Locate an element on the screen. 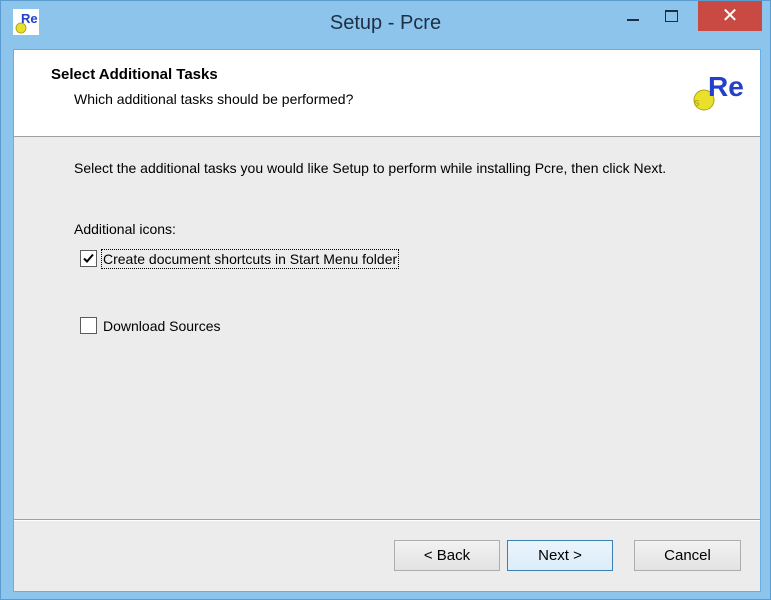 This screenshot has width=771, height=600. download-sources-label: Download Sources is located at coordinates (162, 326).